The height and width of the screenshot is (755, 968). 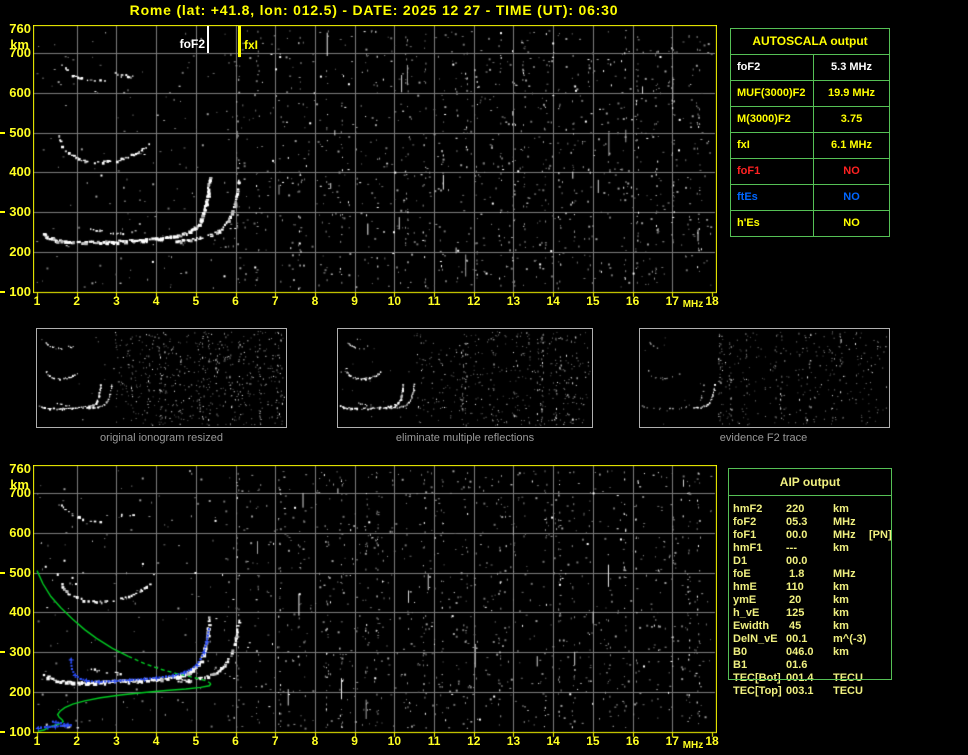 I want to click on aip-param: DelN_vE, so click(x=755, y=639).